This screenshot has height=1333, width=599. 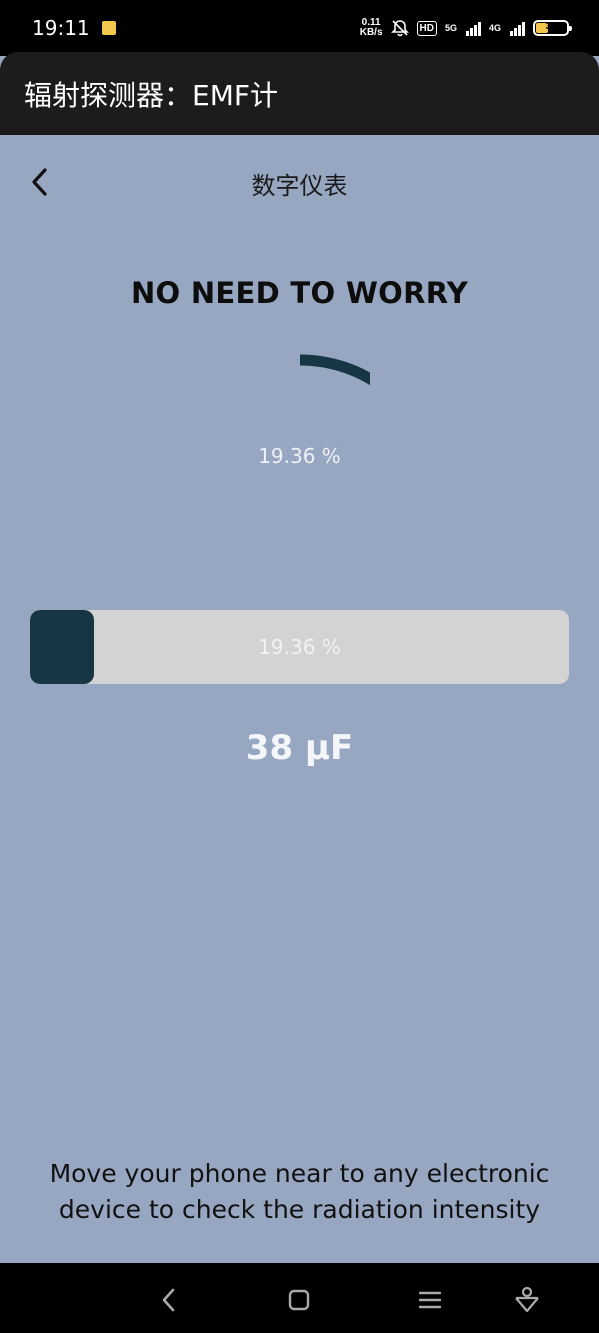 I want to click on nav-home-icon, so click(x=299, y=1300).